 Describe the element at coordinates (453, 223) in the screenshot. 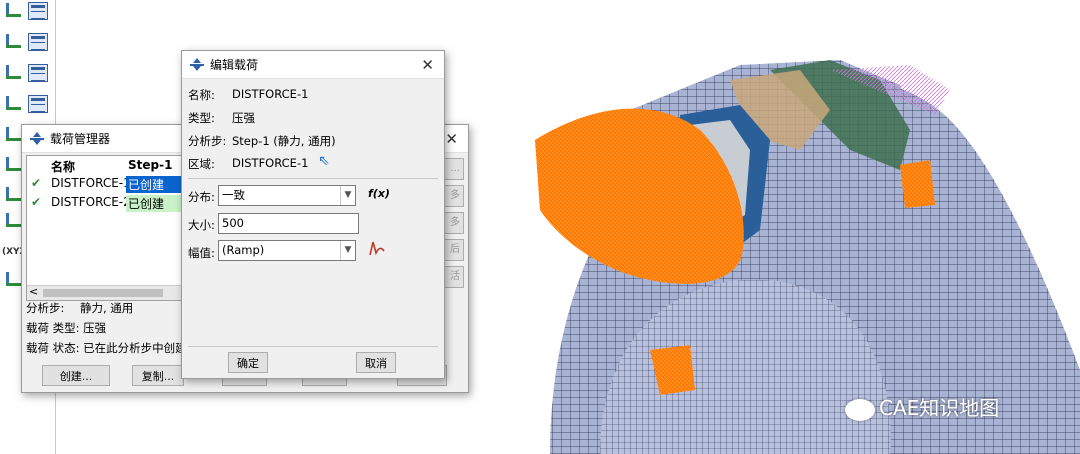

I see `side-button-2: 多` at that location.